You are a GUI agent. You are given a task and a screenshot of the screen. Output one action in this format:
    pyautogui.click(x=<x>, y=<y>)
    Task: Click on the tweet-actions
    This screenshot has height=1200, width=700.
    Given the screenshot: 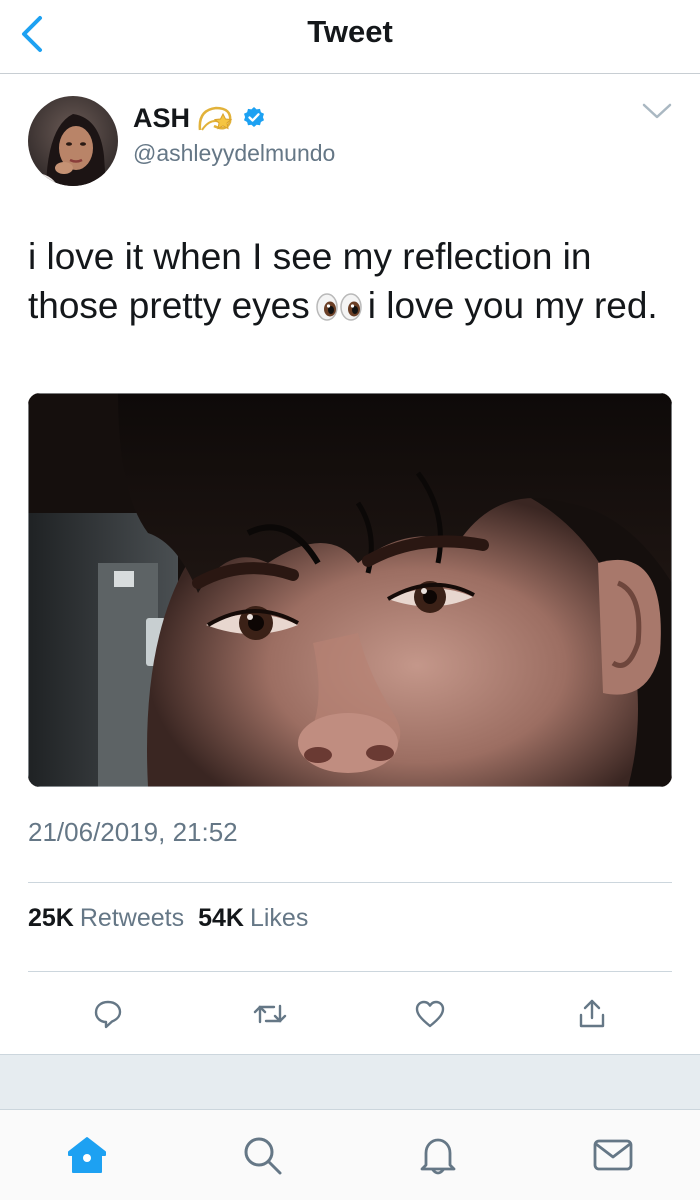 What is the action you would take?
    pyautogui.click(x=350, y=1015)
    